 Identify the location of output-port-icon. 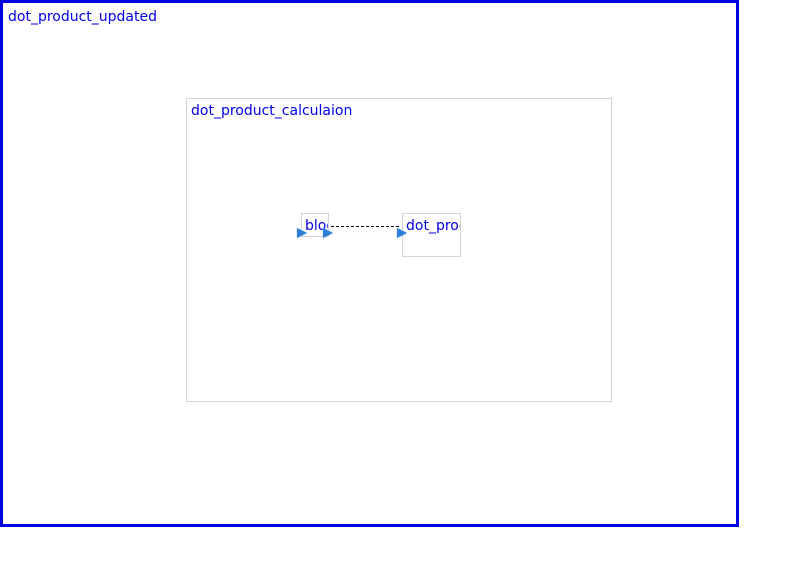
(328, 233).